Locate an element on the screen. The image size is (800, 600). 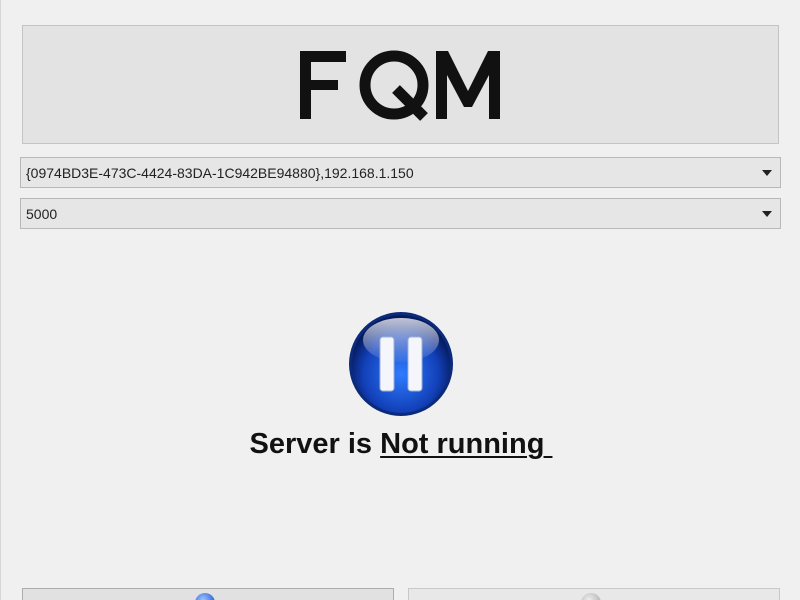
start-button is located at coordinates (208, 594).